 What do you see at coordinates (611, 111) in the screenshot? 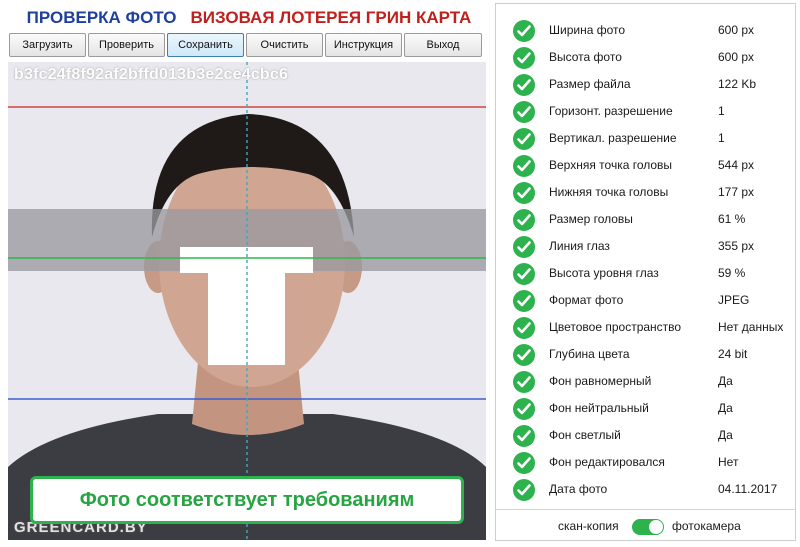
I see `param-label: Горизонт. разрешение` at bounding box center [611, 111].